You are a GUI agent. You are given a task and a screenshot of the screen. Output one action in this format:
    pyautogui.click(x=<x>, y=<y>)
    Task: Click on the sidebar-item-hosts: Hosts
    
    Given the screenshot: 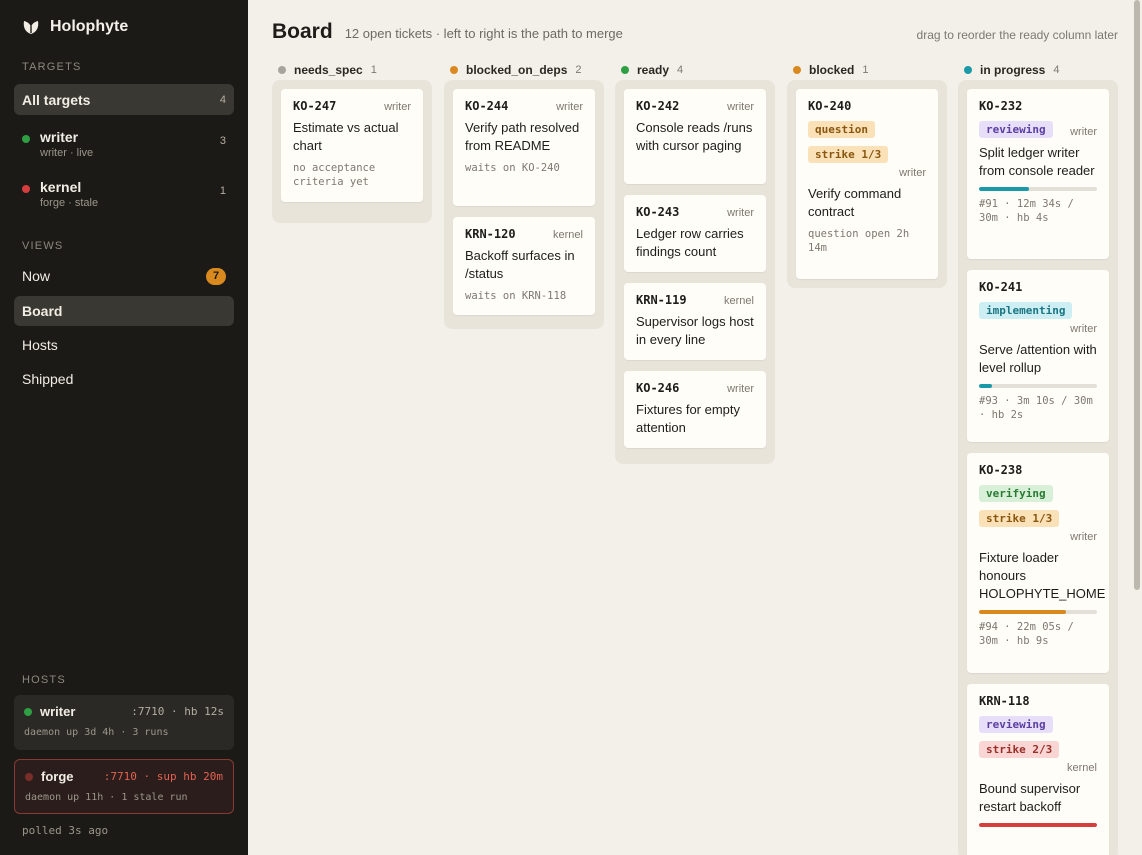 What is the action you would take?
    pyautogui.click(x=124, y=345)
    